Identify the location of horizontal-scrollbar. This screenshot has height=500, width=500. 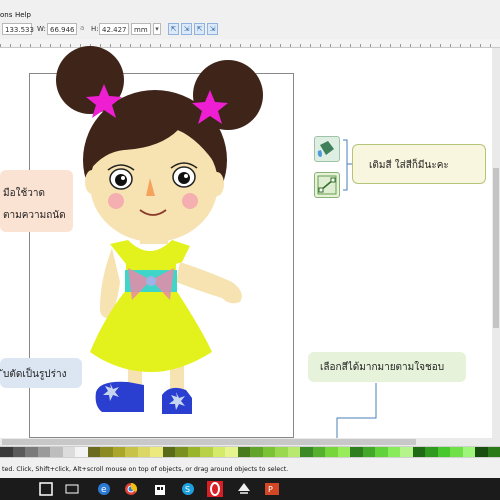
(250, 442).